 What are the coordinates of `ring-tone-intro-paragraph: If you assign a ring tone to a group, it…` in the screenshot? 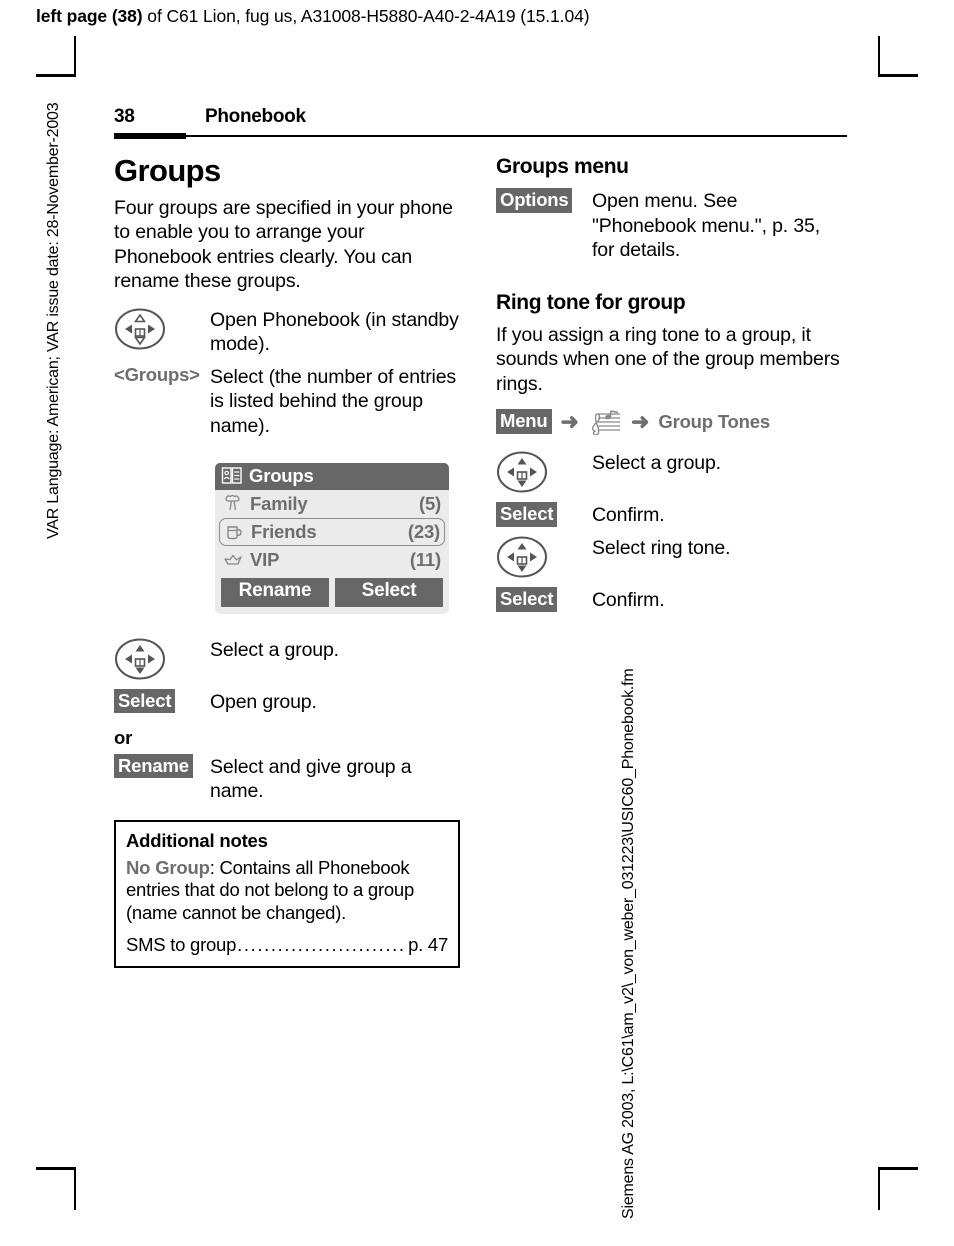 It's located at (668, 359).